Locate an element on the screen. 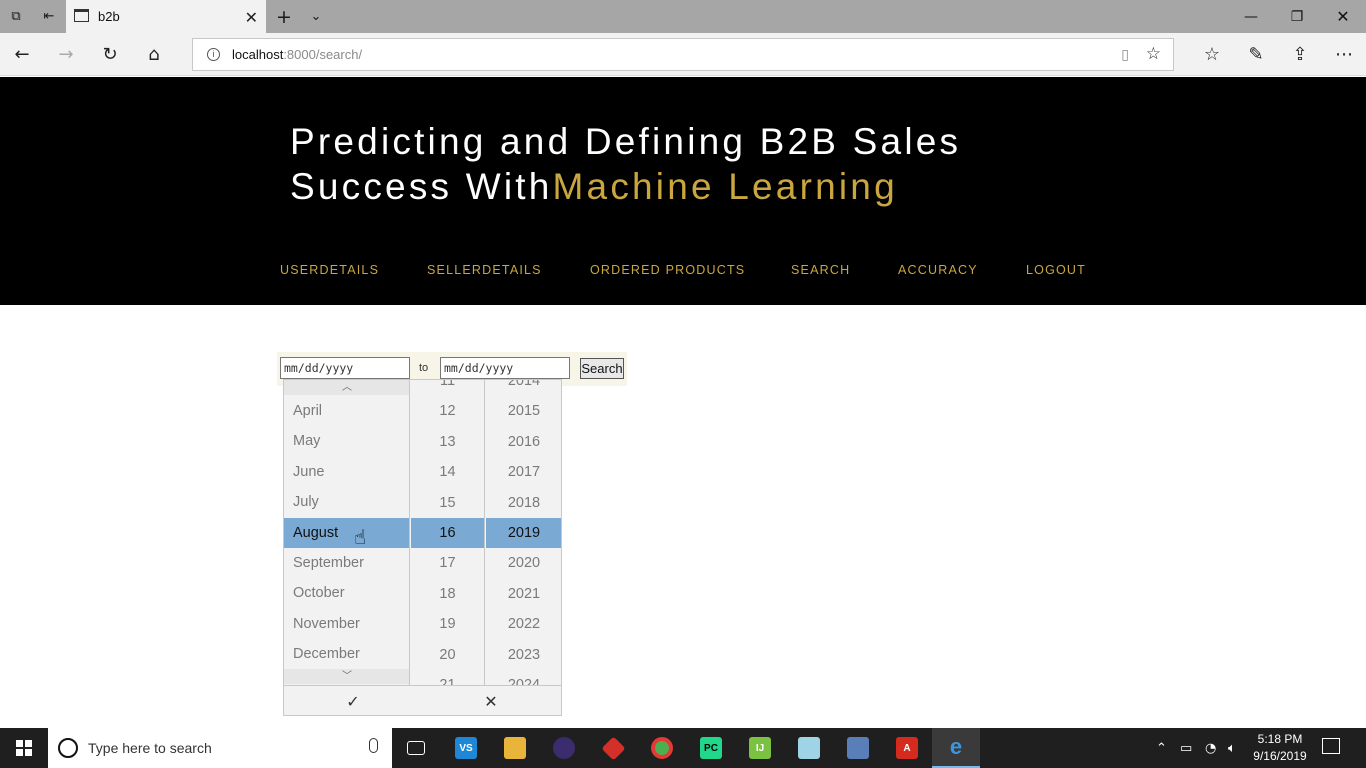 The image size is (1366, 768). intellij-icon: IJ is located at coordinates (760, 748).